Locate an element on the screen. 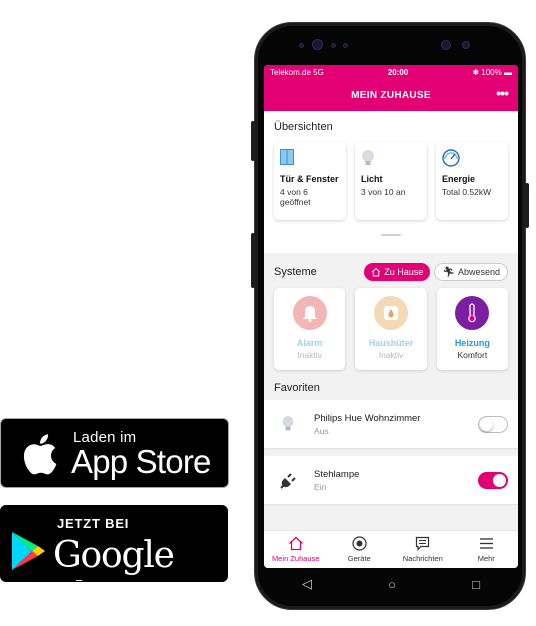 The width and height of the screenshot is (536, 626). overview-card-door-window: Tür & Fenster 4 von 6 geöffnet is located at coordinates (310, 181).